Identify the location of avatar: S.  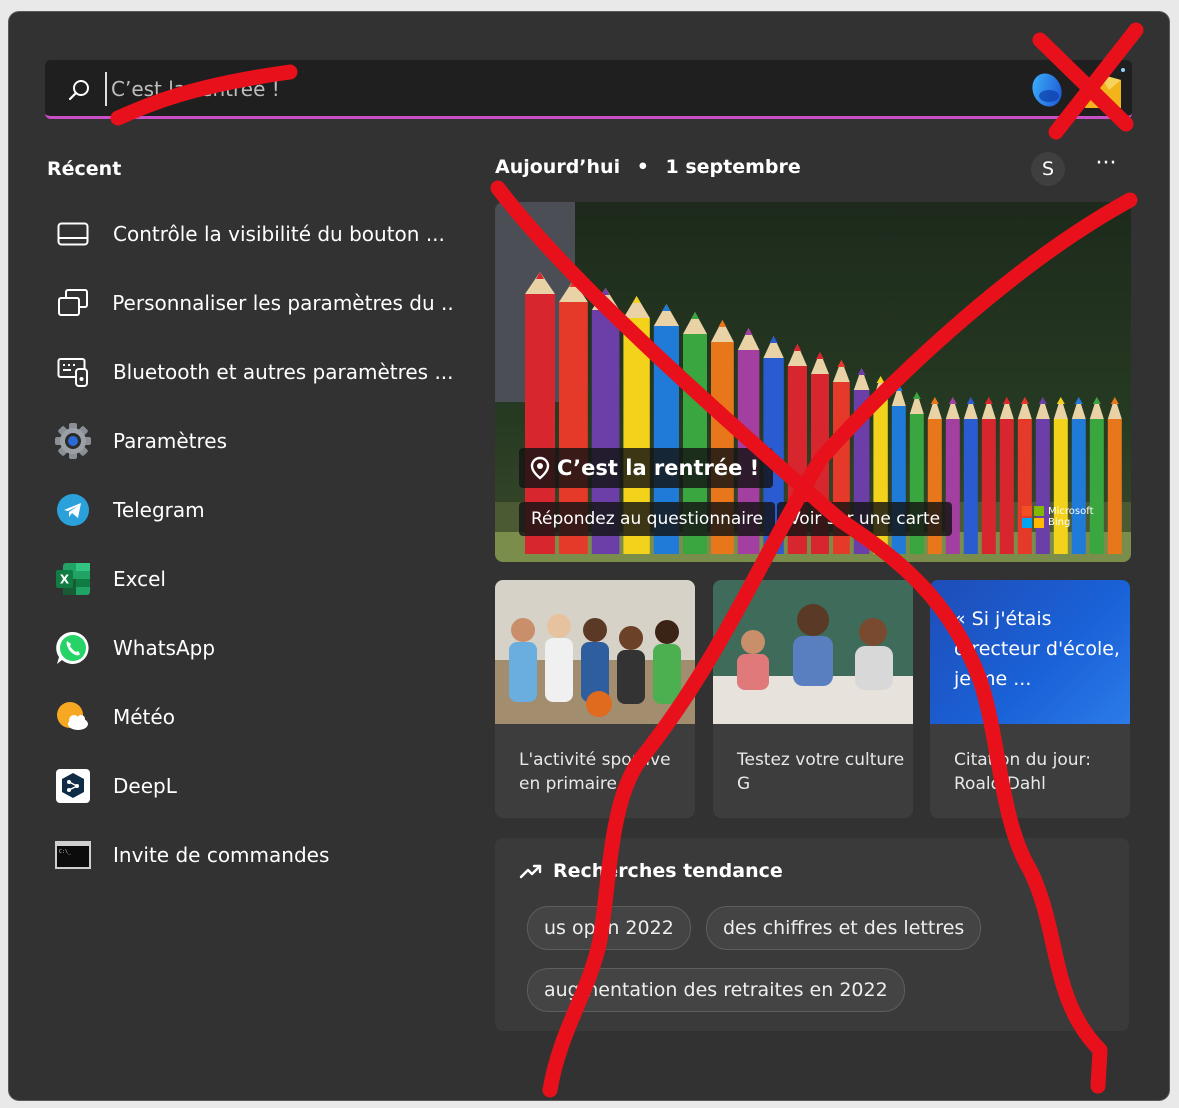
(1048, 169).